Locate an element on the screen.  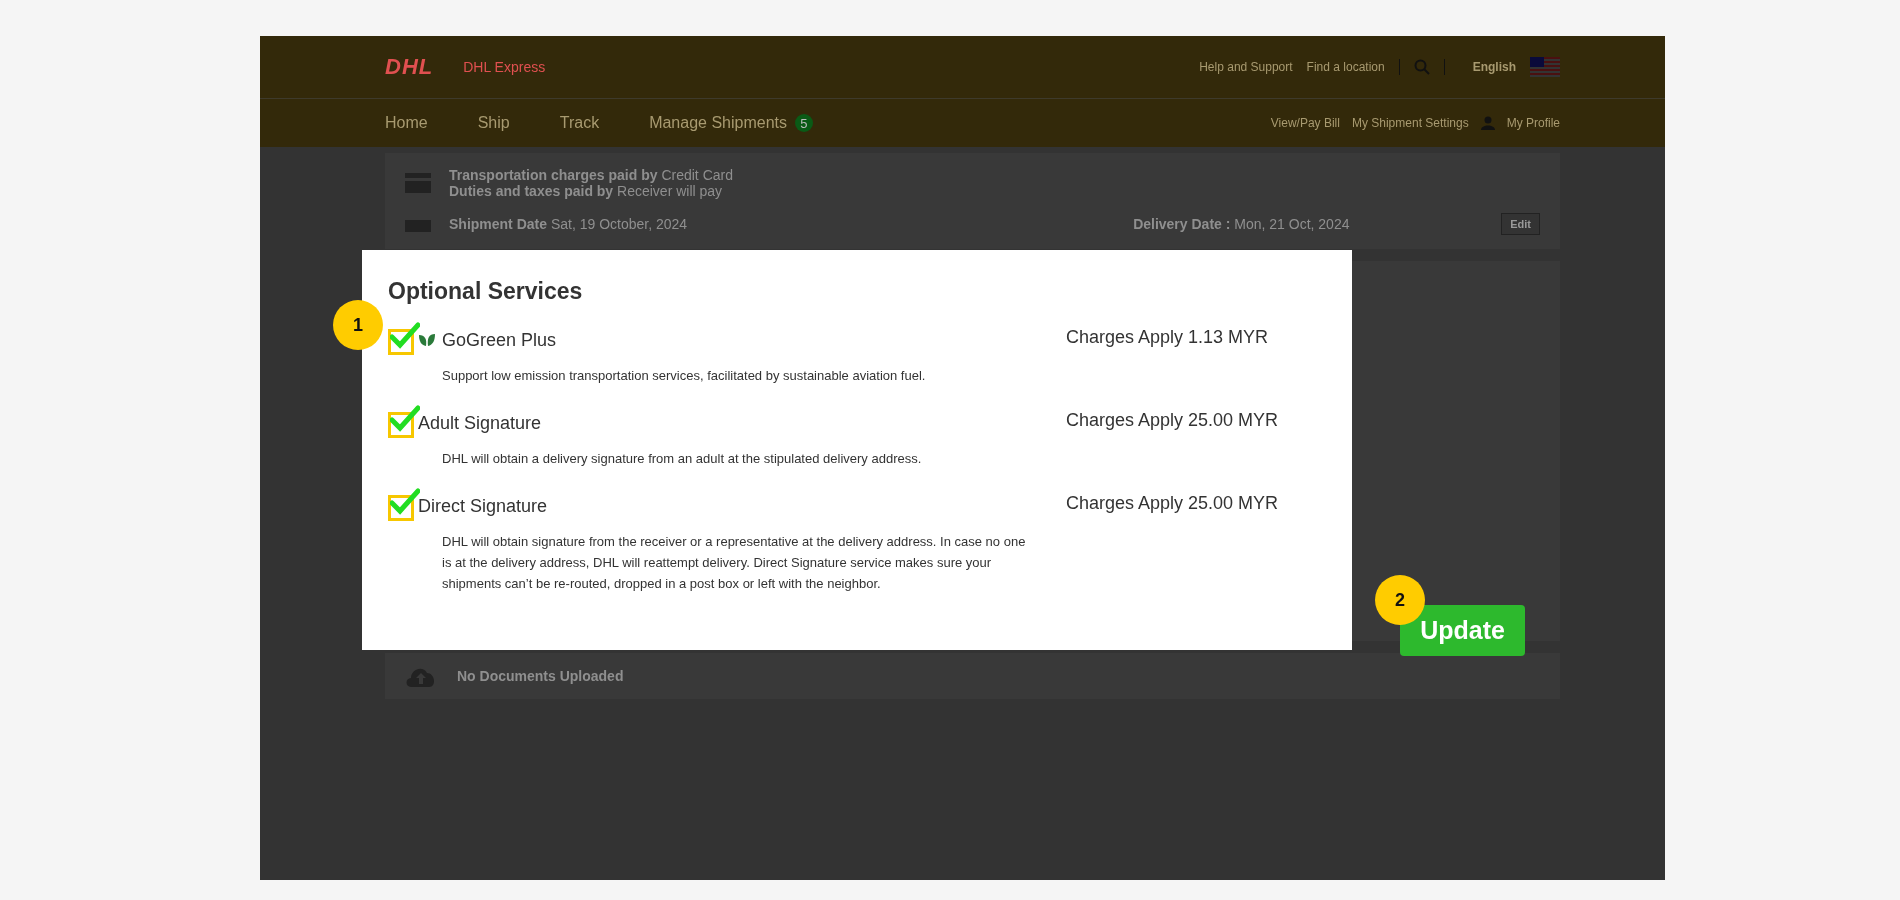
nav-link: View/Pay Bill is located at coordinates (1305, 123).